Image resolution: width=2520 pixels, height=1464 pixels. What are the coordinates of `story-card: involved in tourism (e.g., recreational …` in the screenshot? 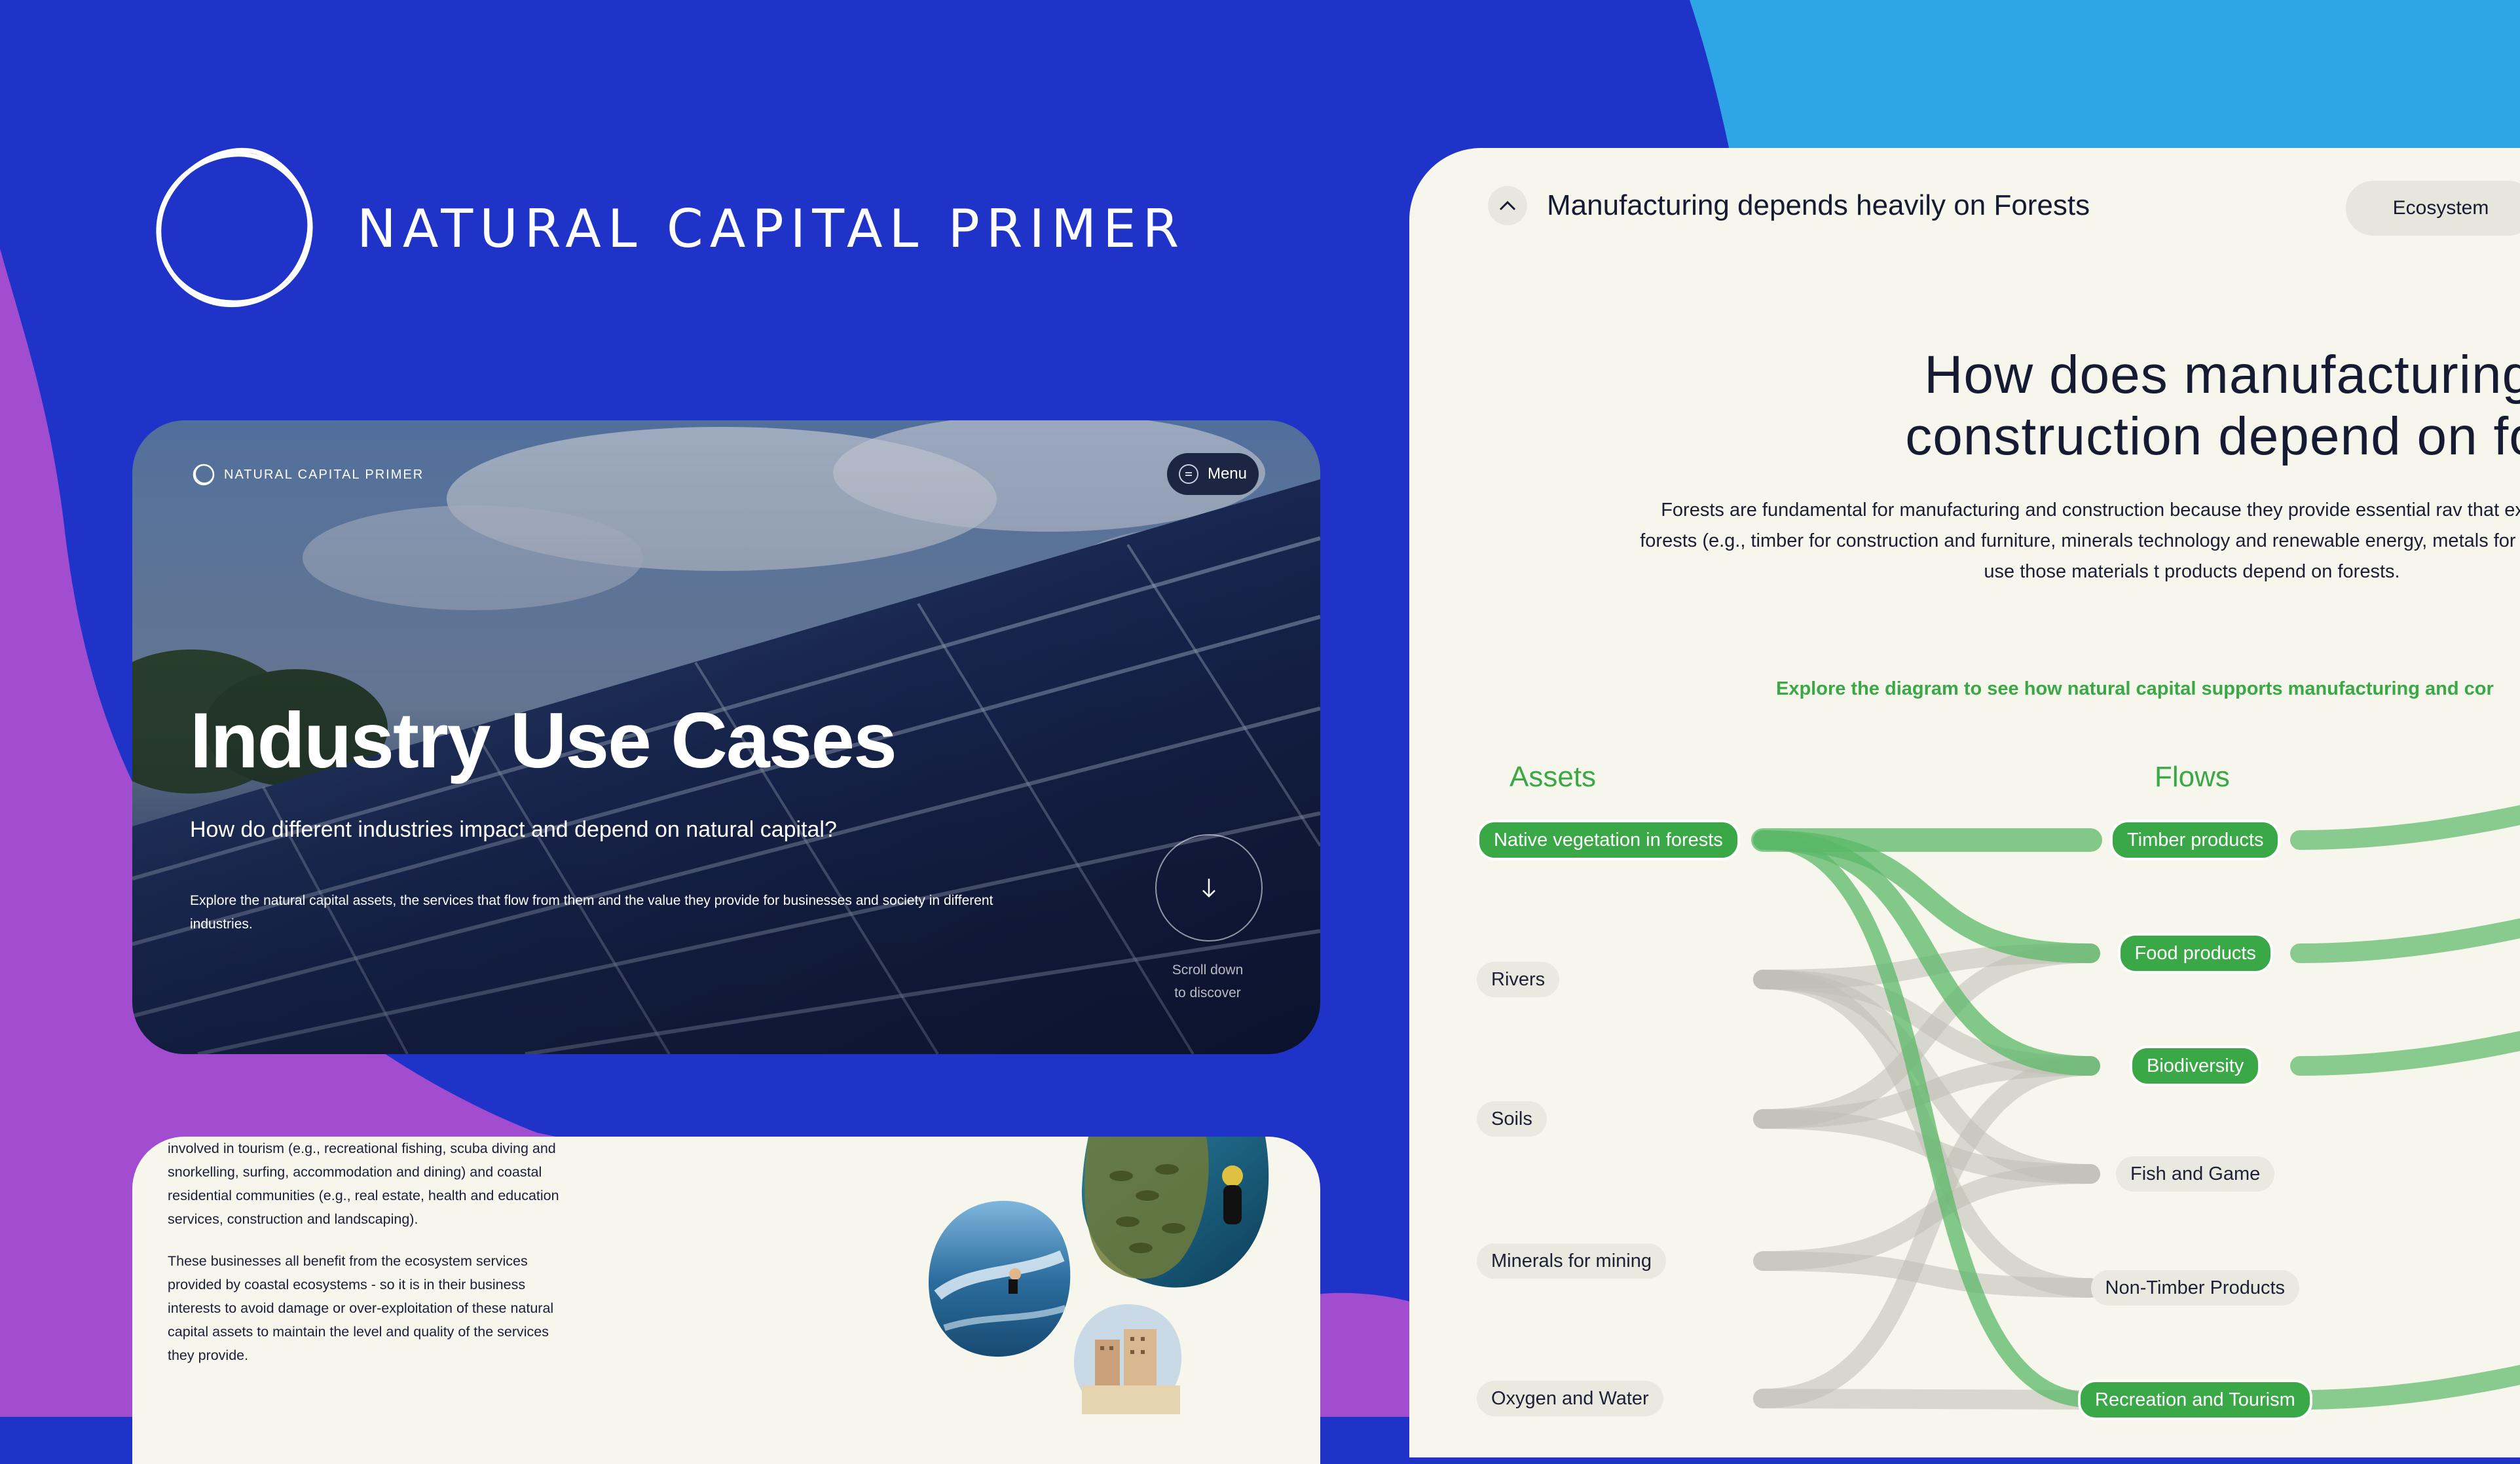 It's located at (726, 1300).